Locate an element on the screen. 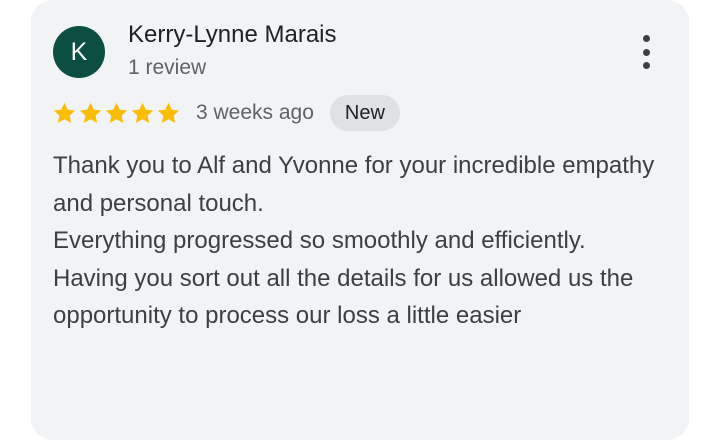 The width and height of the screenshot is (720, 440). more-options-button is located at coordinates (646, 52).